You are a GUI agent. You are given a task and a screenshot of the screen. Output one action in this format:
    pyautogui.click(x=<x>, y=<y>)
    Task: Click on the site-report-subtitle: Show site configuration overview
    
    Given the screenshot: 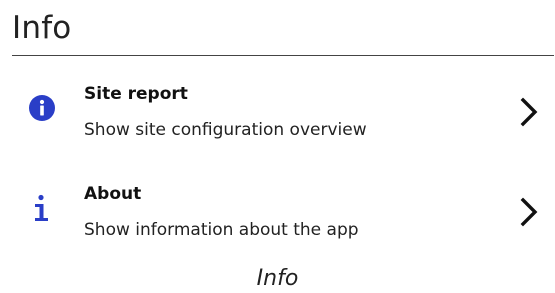 What is the action you would take?
    pyautogui.click(x=225, y=130)
    